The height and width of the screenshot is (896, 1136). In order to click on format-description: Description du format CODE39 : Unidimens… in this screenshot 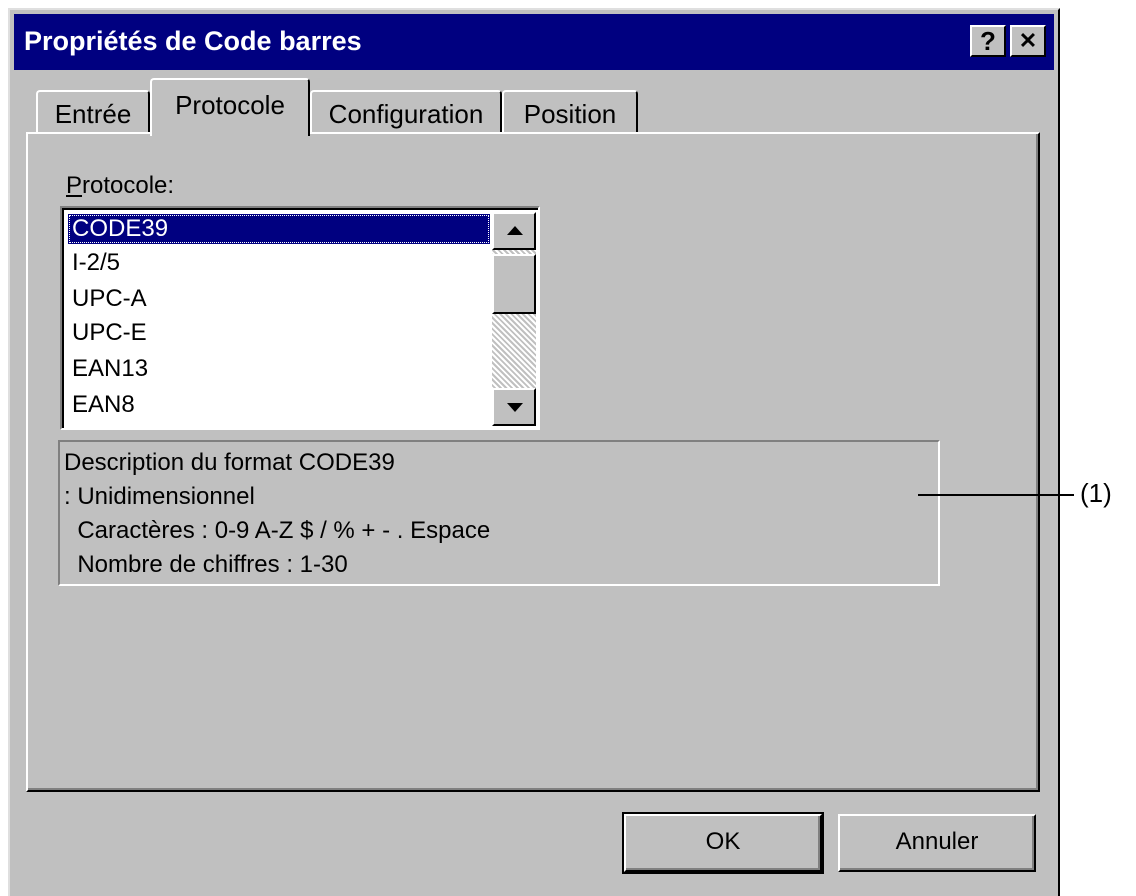, I will do `click(499, 513)`.